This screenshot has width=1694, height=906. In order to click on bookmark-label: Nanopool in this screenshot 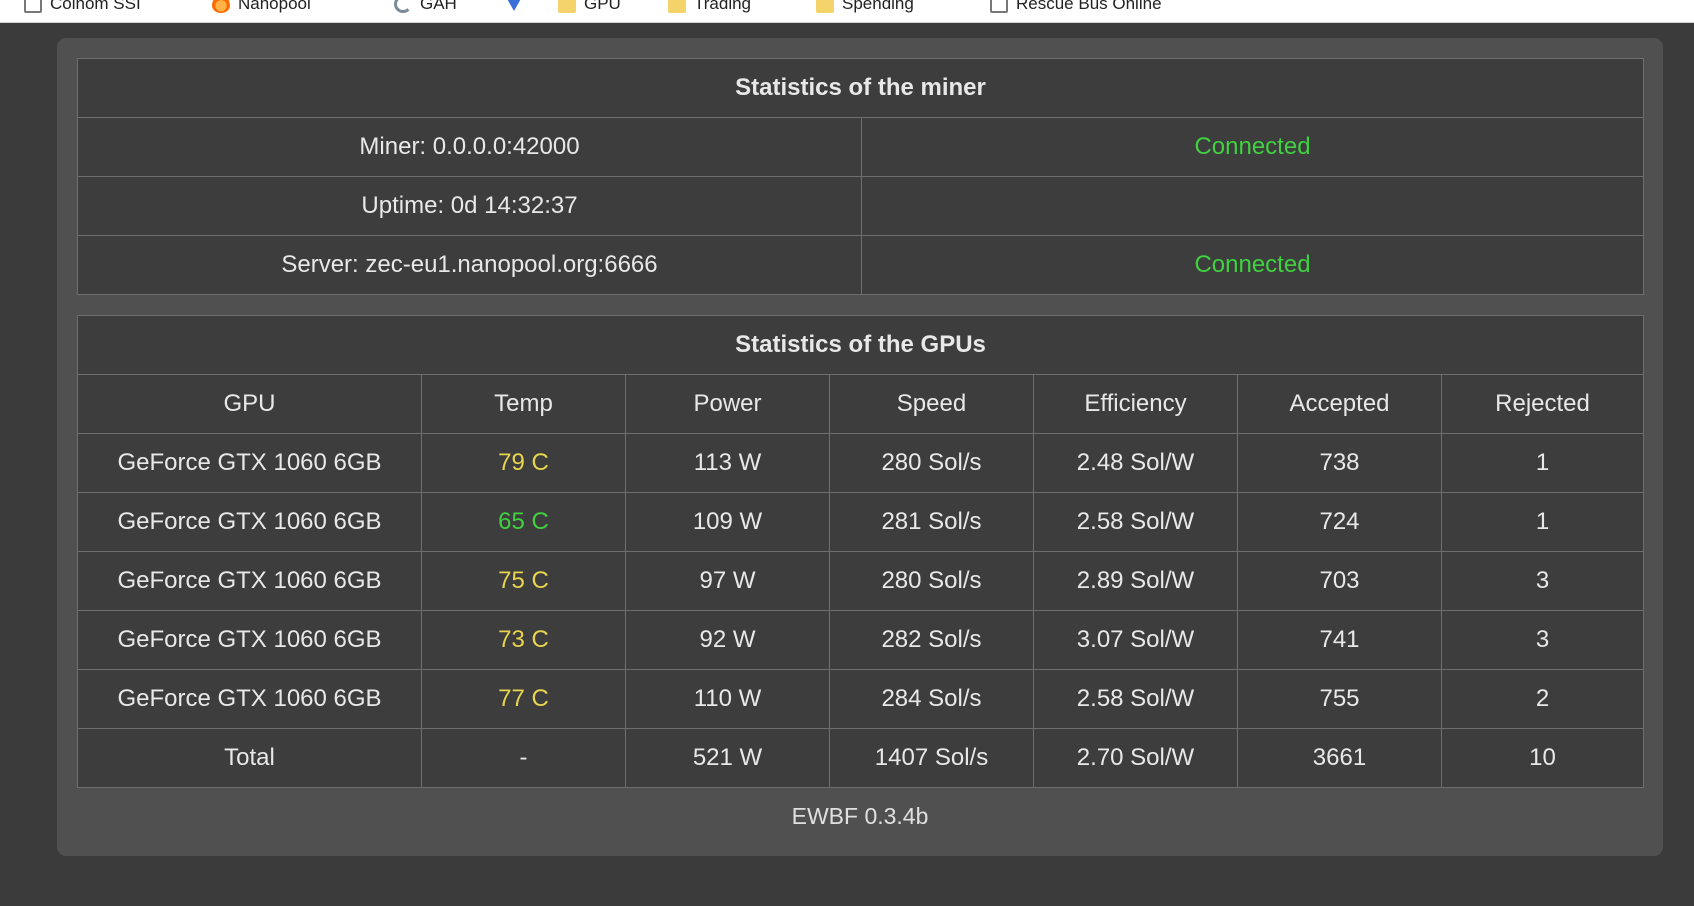, I will do `click(274, 6)`.